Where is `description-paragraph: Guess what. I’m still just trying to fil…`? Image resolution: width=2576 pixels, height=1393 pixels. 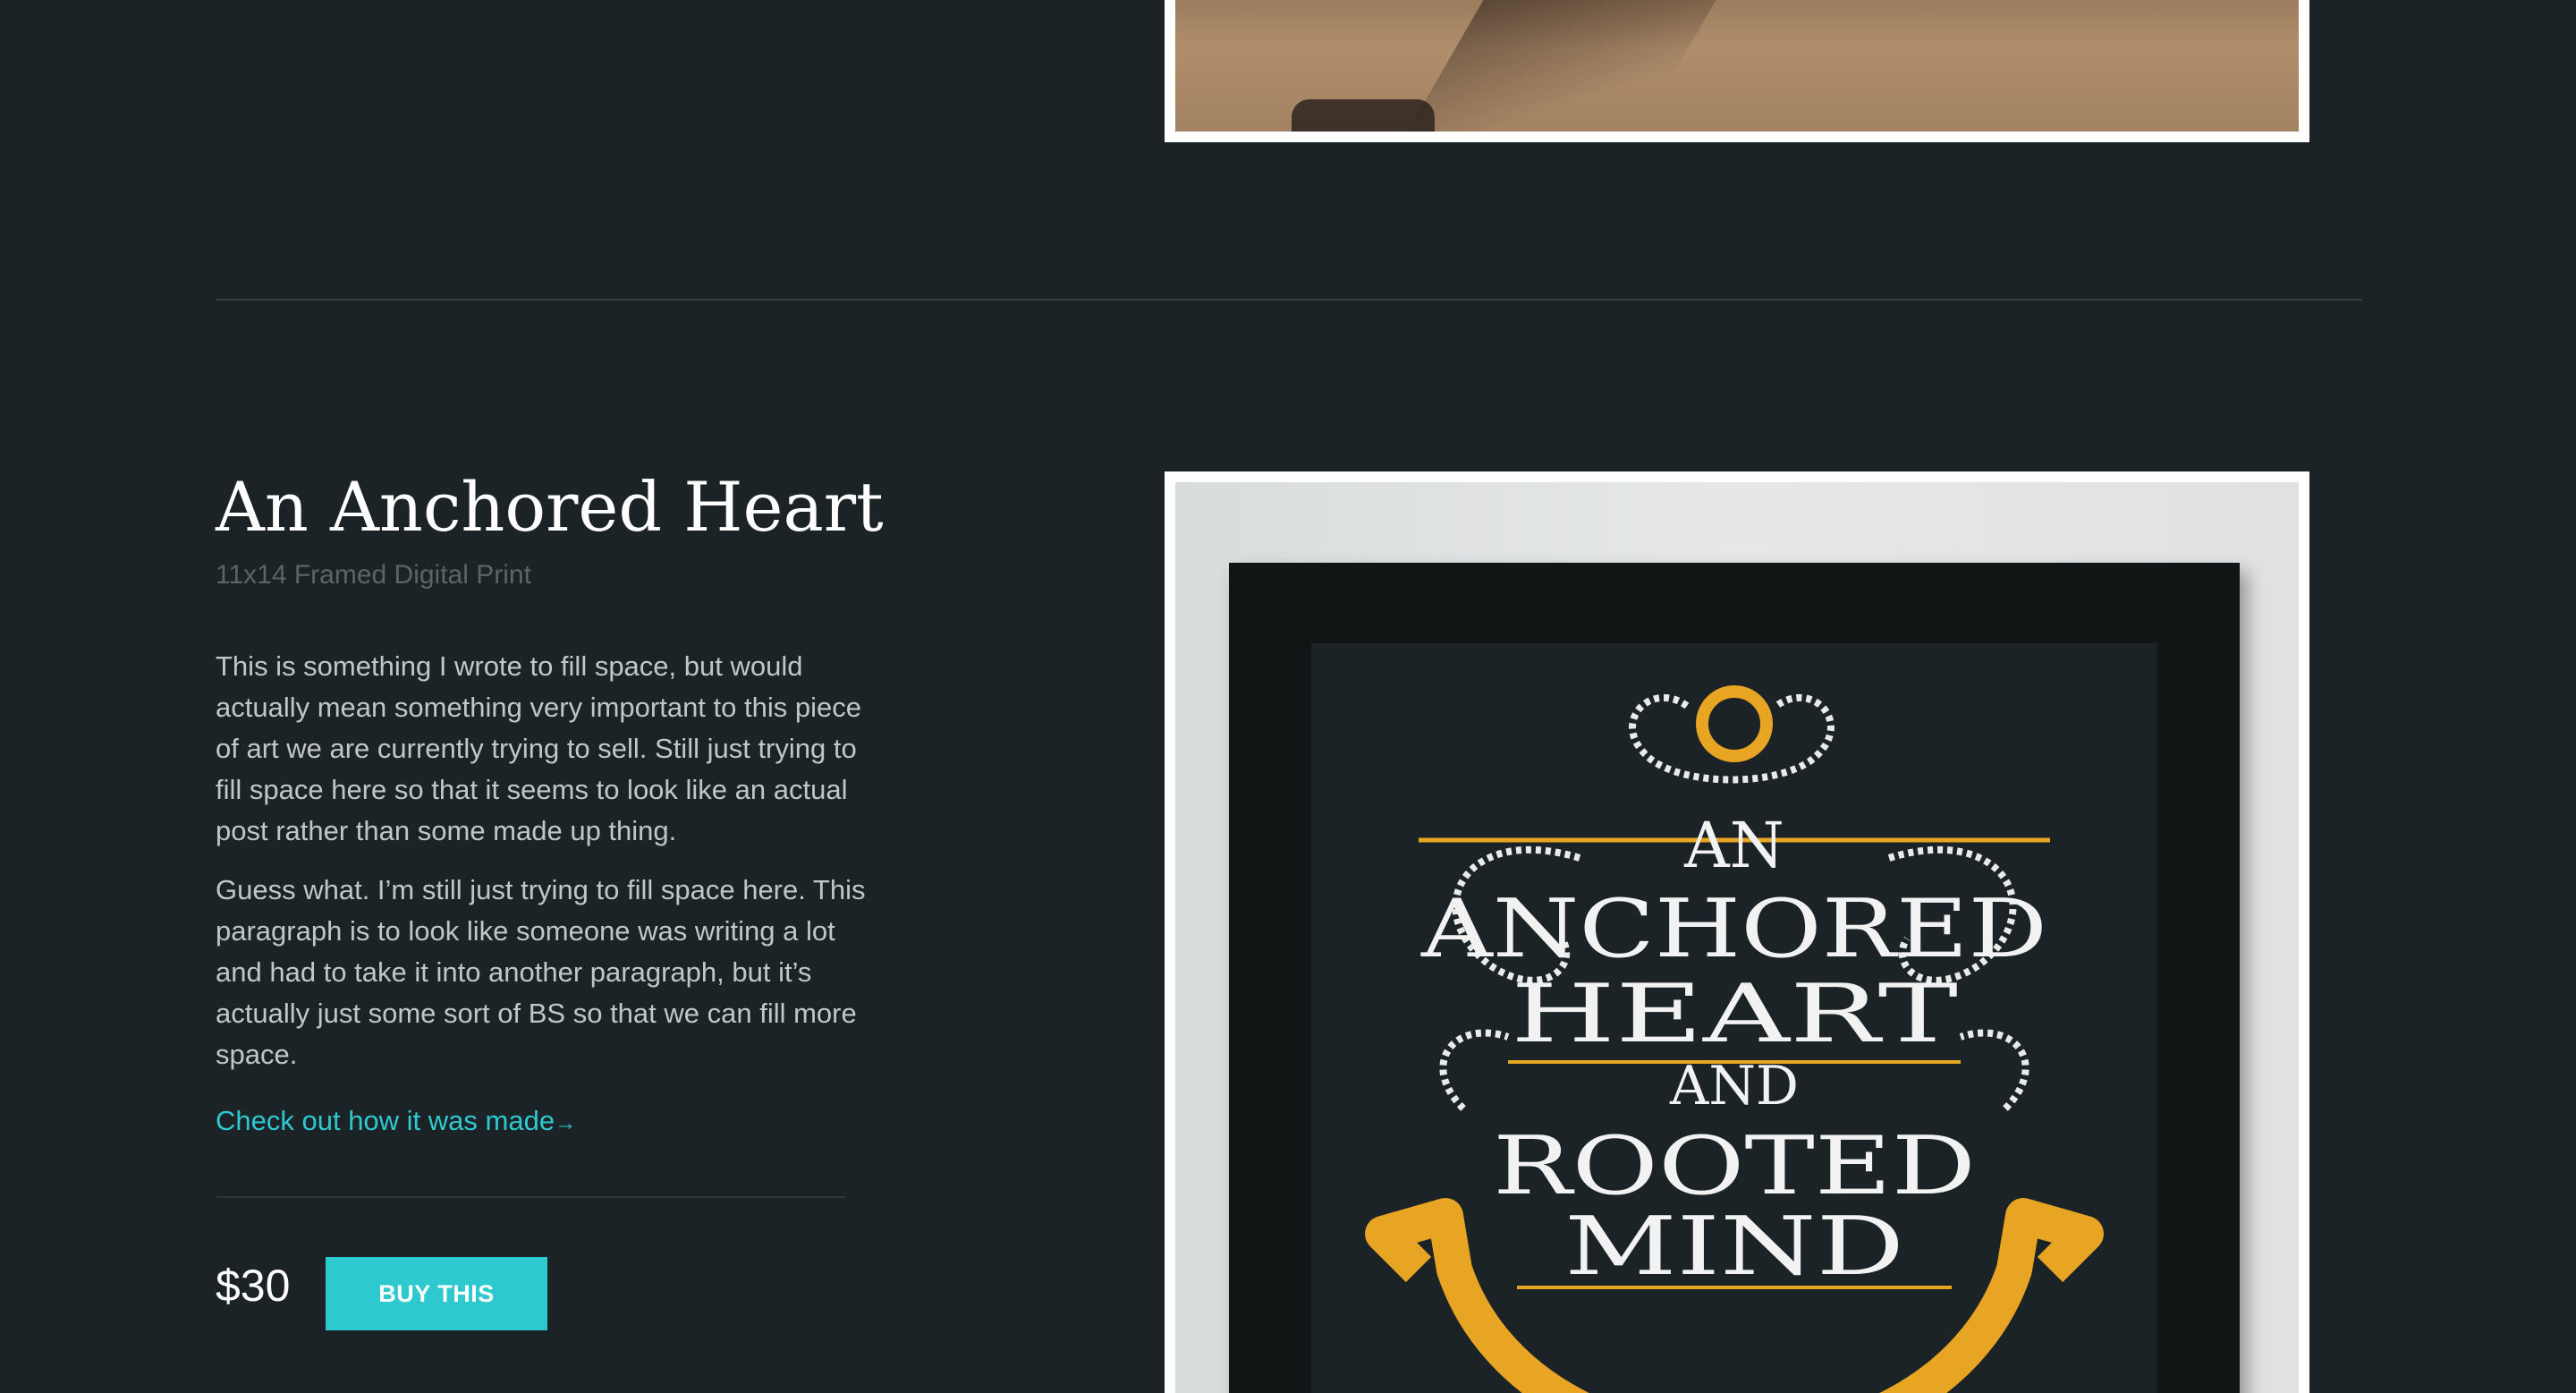
description-paragraph: Guess what. I’m still just trying to fil… is located at coordinates (541, 972).